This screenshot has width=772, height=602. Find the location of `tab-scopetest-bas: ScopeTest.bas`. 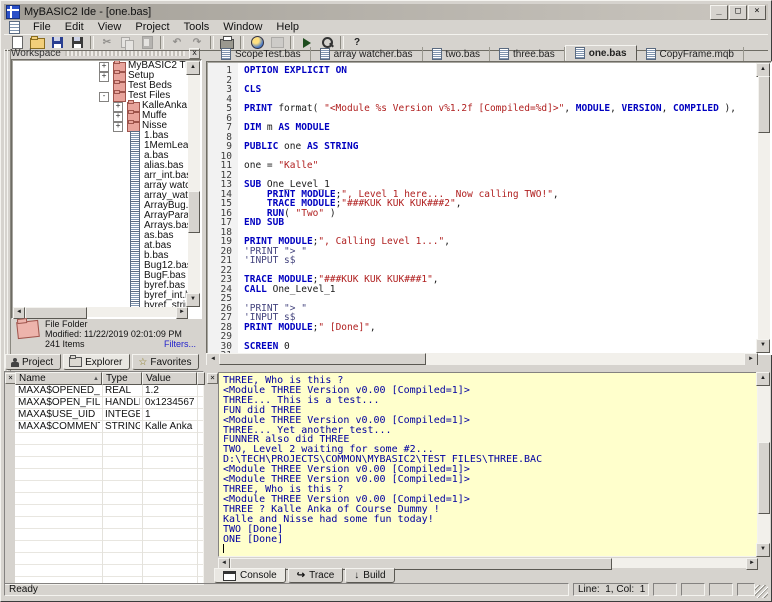

tab-scopetest-bas: ScopeTest.bas is located at coordinates (261, 54).